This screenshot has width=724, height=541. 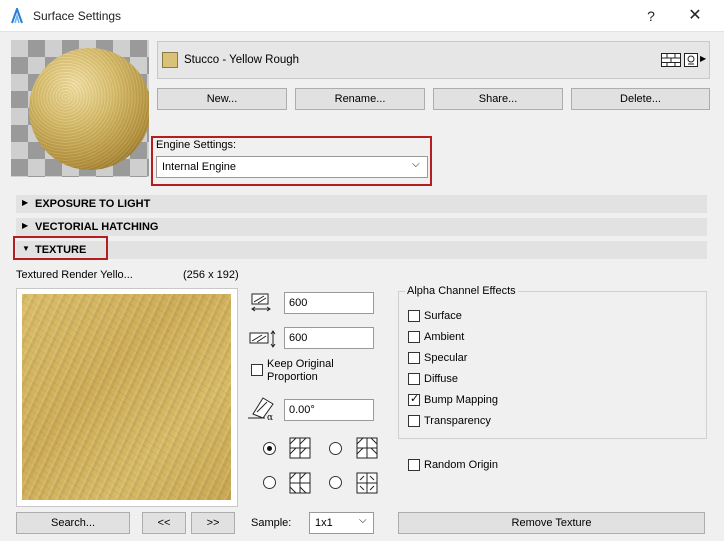 I want to click on section-exposure-to-light: ▶ EXPOSURE TO LIGHT, so click(x=361, y=204).